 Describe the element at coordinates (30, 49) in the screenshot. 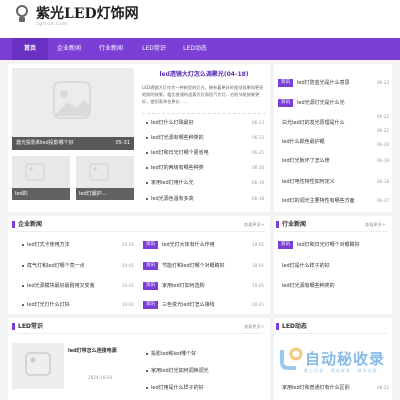

I see `nav-item-home: 首页` at that location.